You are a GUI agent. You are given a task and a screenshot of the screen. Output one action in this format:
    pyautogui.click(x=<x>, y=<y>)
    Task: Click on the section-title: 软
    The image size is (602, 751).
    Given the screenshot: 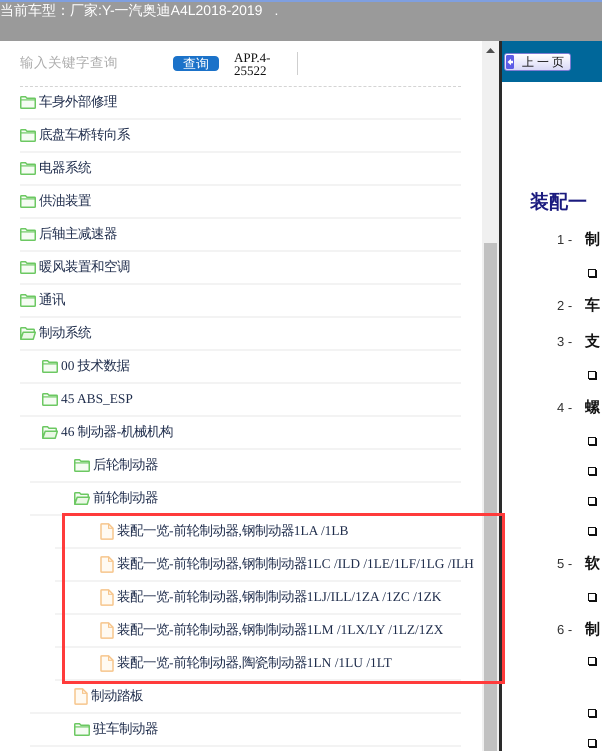 What is the action you would take?
    pyautogui.click(x=592, y=564)
    